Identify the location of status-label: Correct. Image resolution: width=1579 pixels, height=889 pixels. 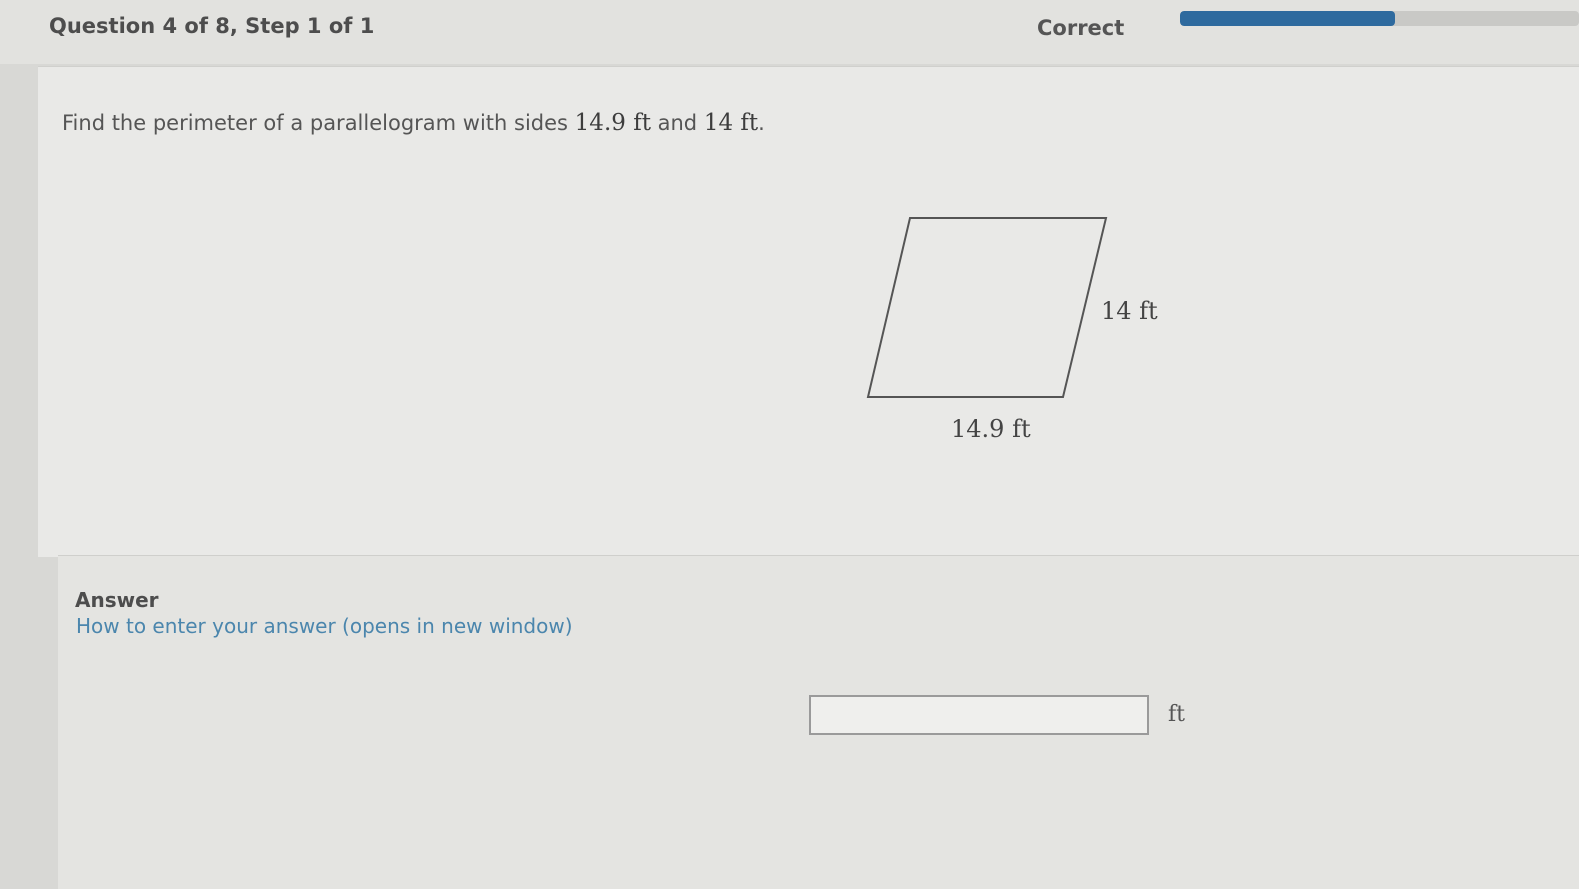
(1081, 28).